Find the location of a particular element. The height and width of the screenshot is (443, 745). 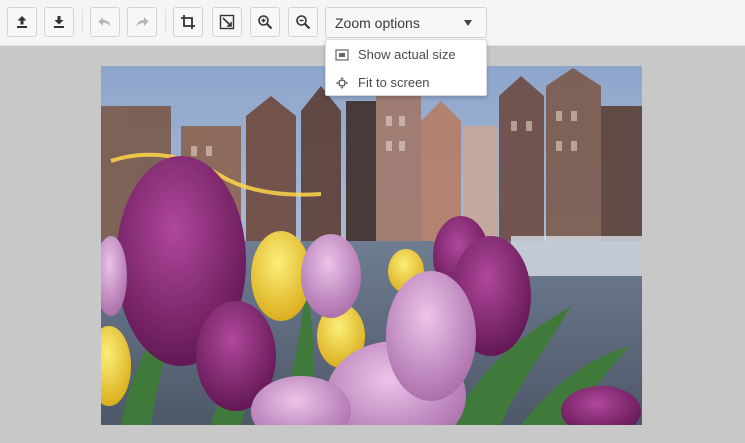

zoom-options-menu: Show actual size Fit to screen is located at coordinates (406, 67).